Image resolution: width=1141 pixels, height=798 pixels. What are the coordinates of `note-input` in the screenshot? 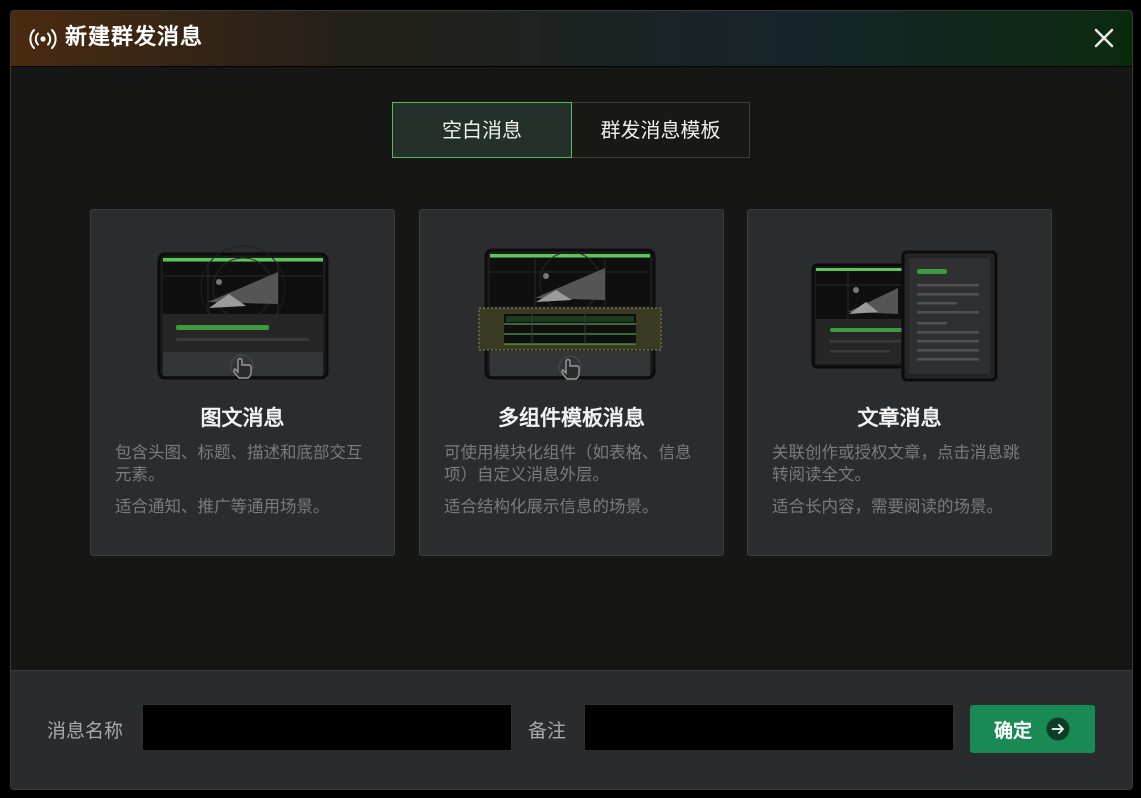 It's located at (769, 727).